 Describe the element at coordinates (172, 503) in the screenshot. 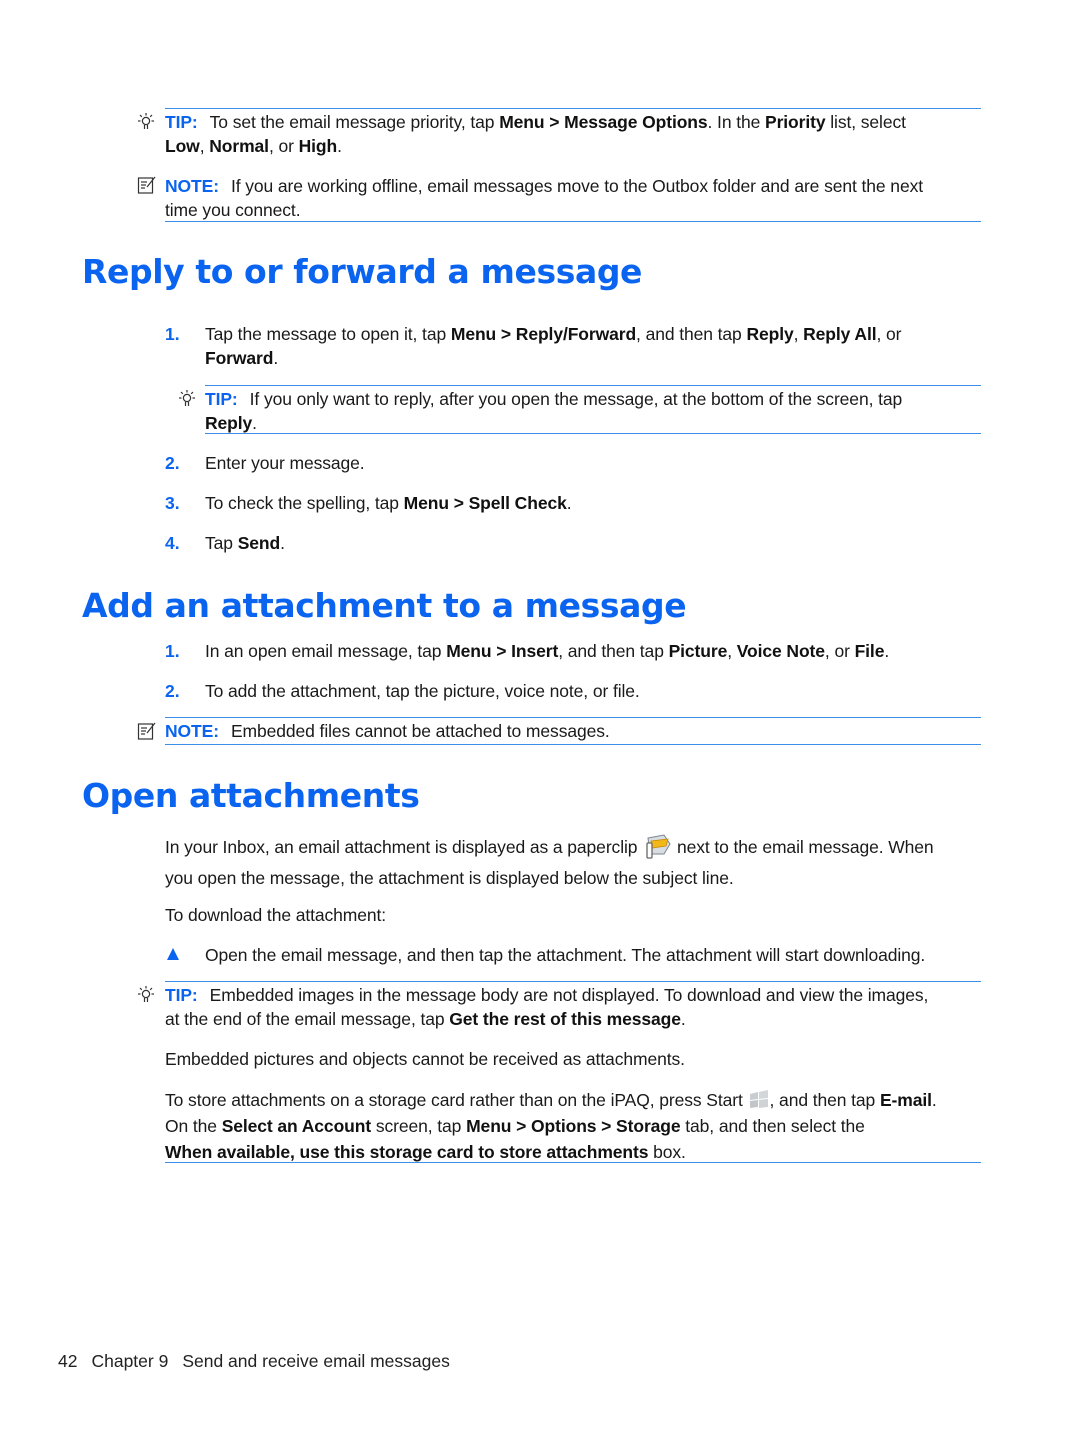

I see `step-number: 3.` at that location.